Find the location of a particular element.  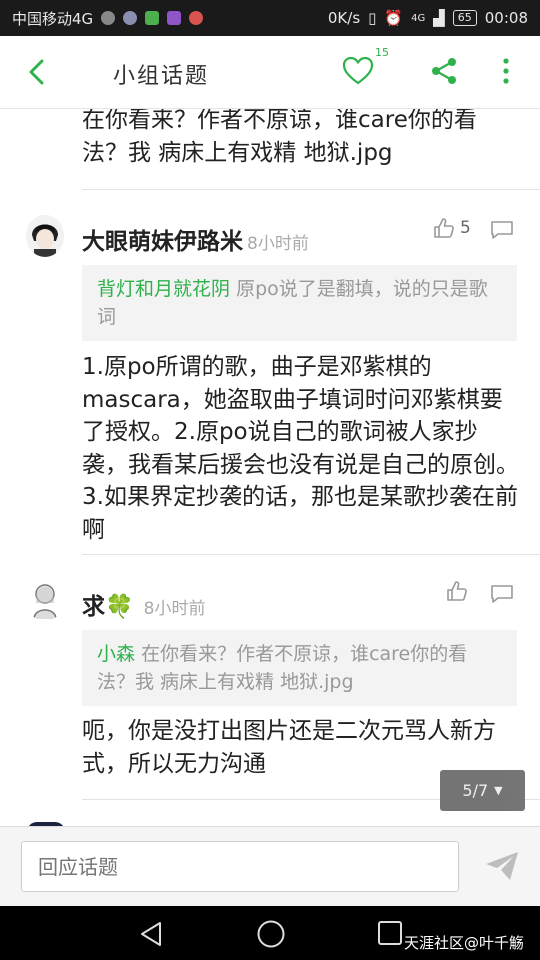

more-vert-icon is located at coordinates (506, 73).